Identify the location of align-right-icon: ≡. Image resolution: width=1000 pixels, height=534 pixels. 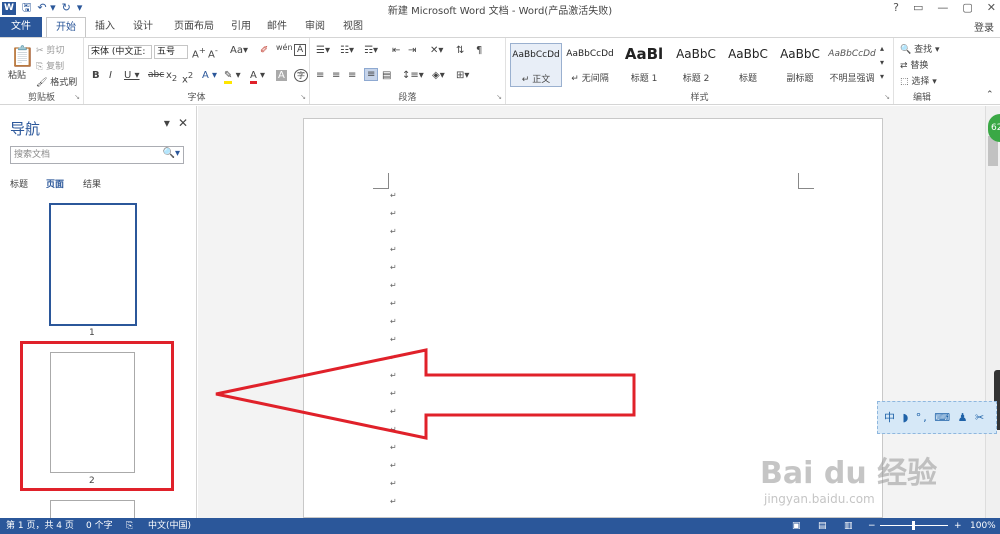
(352, 75).